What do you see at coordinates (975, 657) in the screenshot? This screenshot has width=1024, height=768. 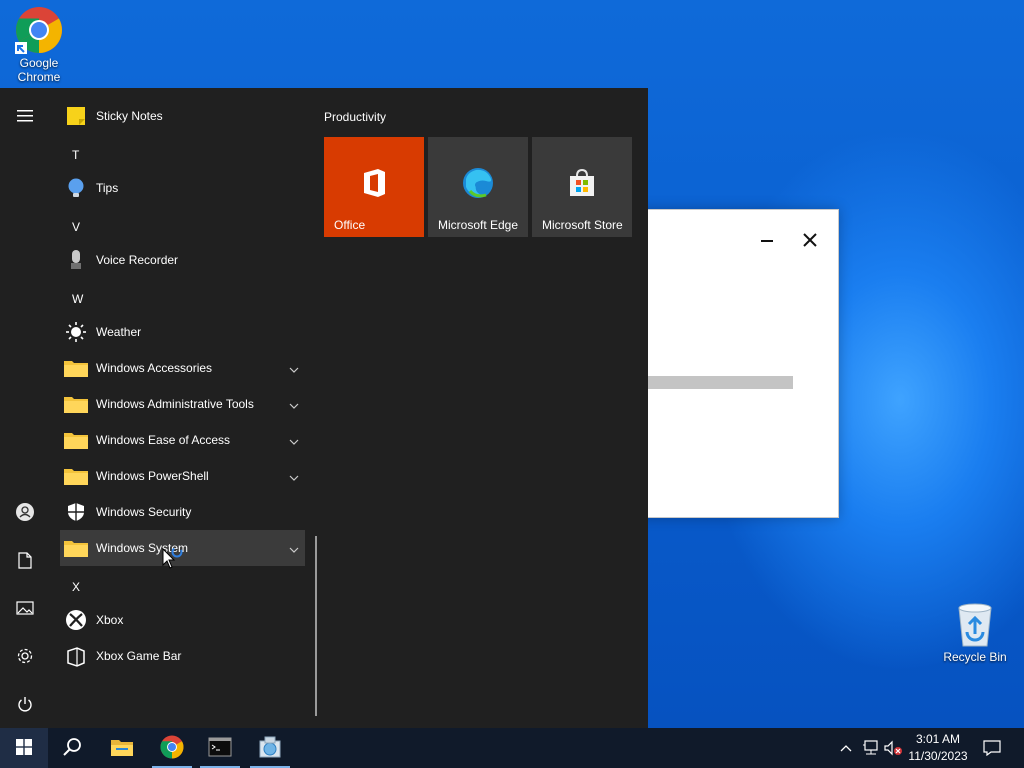 I see `desktop-icon-label: Recycle Bin` at bounding box center [975, 657].